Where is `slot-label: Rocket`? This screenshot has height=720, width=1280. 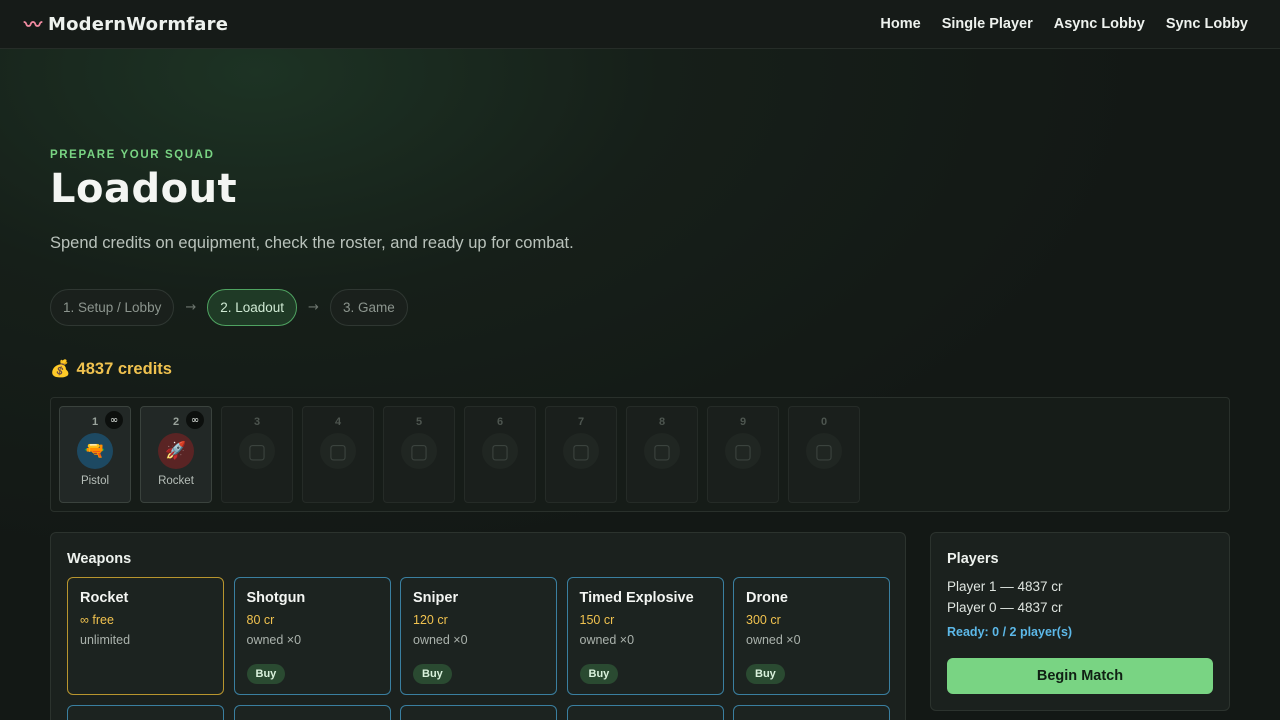
slot-label: Rocket is located at coordinates (176, 481).